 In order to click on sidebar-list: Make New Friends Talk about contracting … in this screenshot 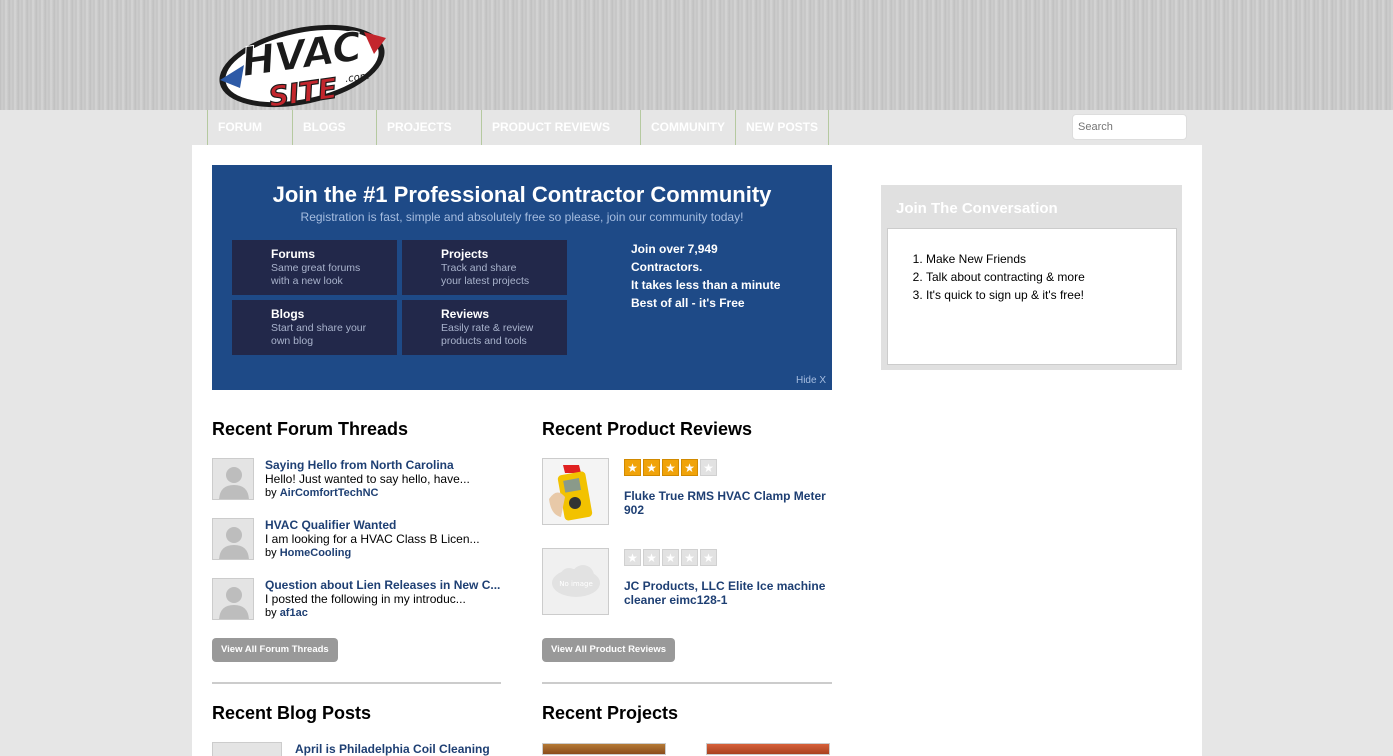, I will do `click(1005, 277)`.